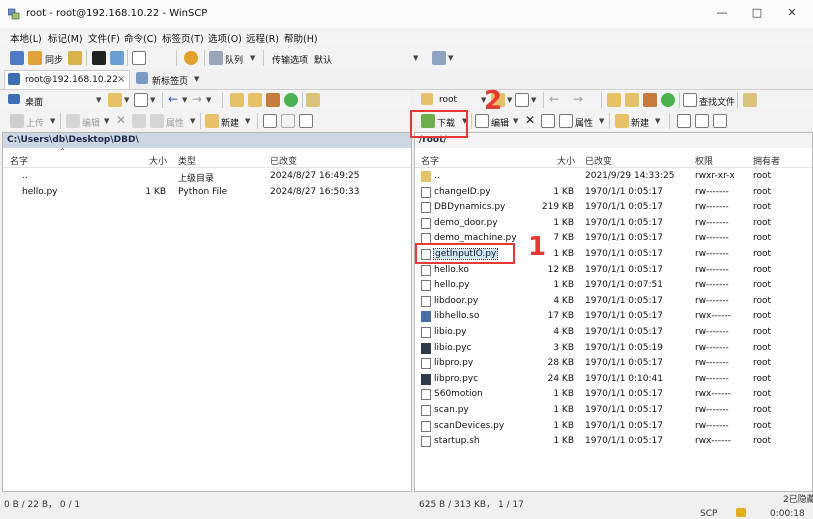 The image size is (813, 519). Describe the element at coordinates (169, 79) in the screenshot. I see `new-tab-button: 新标签页 ▼` at that location.